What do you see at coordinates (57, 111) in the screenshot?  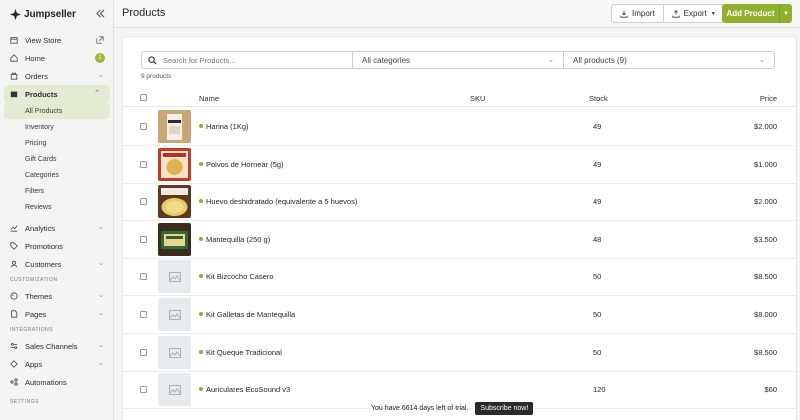 I see `sidebar-sub-all-products: All Products` at bounding box center [57, 111].